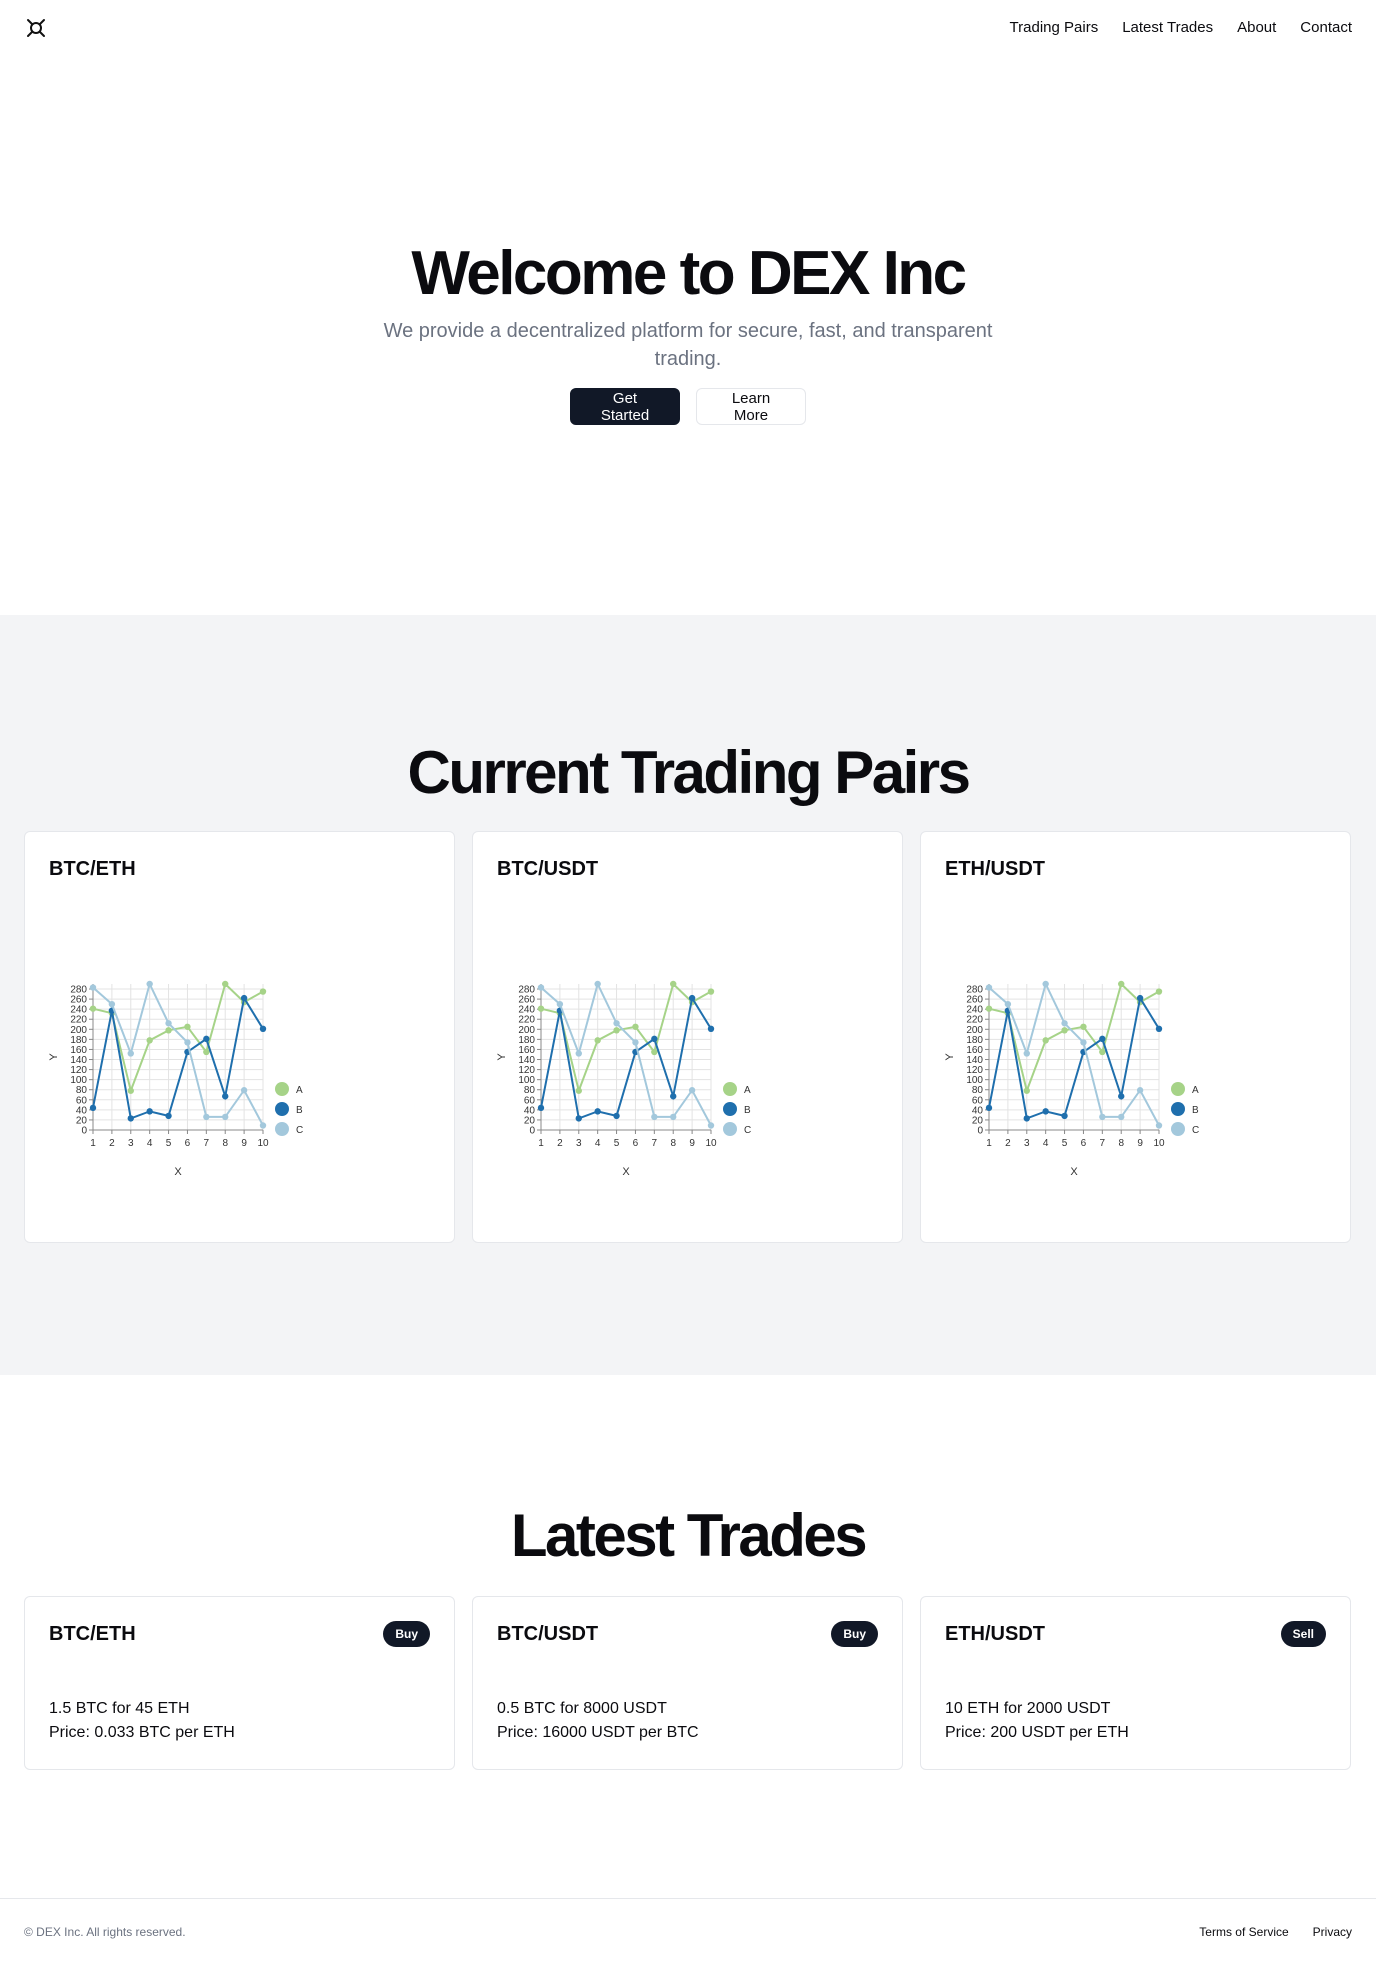 This screenshot has width=1376, height=1964. I want to click on y-tick-label: 20, so click(530, 1120).